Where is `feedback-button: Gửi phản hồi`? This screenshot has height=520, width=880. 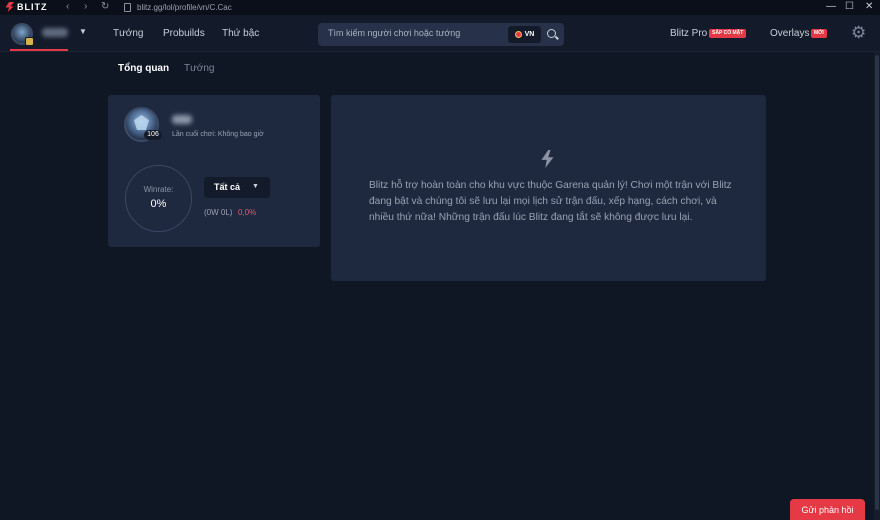
feedback-button: Gửi phản hồi is located at coordinates (827, 509).